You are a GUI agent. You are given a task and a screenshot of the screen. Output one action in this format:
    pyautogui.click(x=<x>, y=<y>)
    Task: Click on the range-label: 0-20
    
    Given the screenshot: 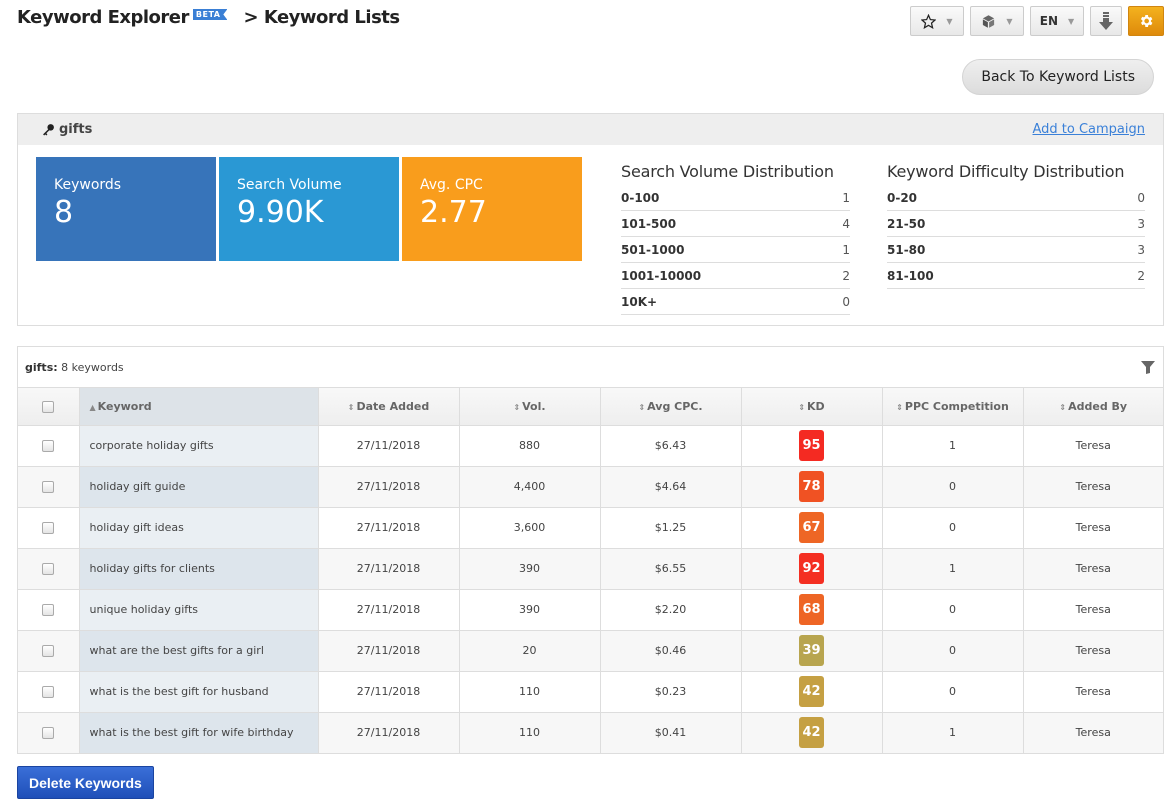 What is the action you would take?
    pyautogui.click(x=902, y=197)
    